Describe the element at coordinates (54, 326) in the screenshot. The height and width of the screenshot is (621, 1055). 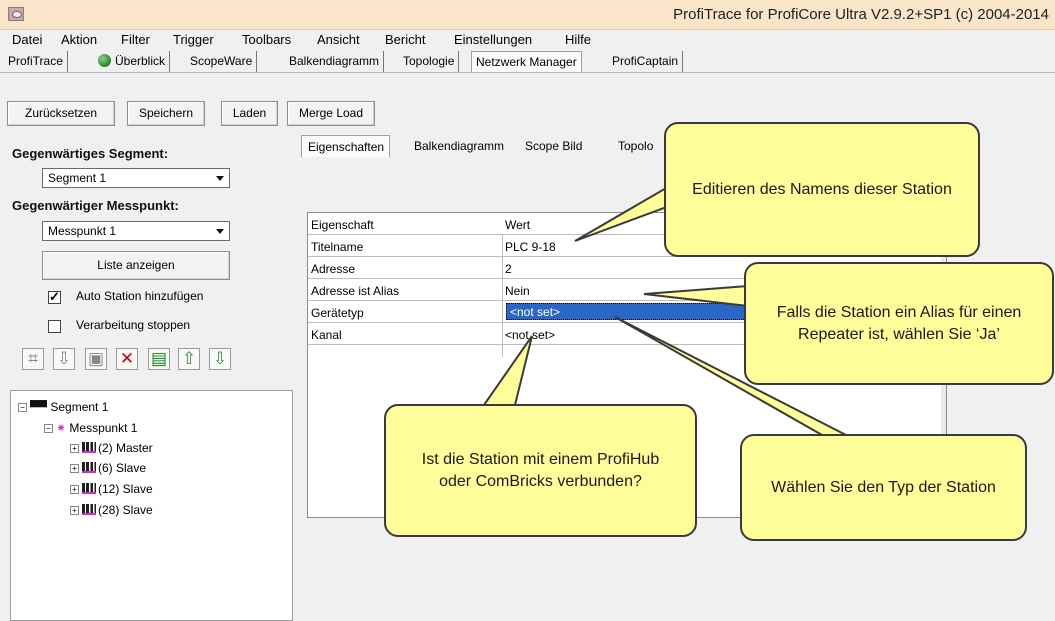
I see `stop-processing-checkbox` at that location.